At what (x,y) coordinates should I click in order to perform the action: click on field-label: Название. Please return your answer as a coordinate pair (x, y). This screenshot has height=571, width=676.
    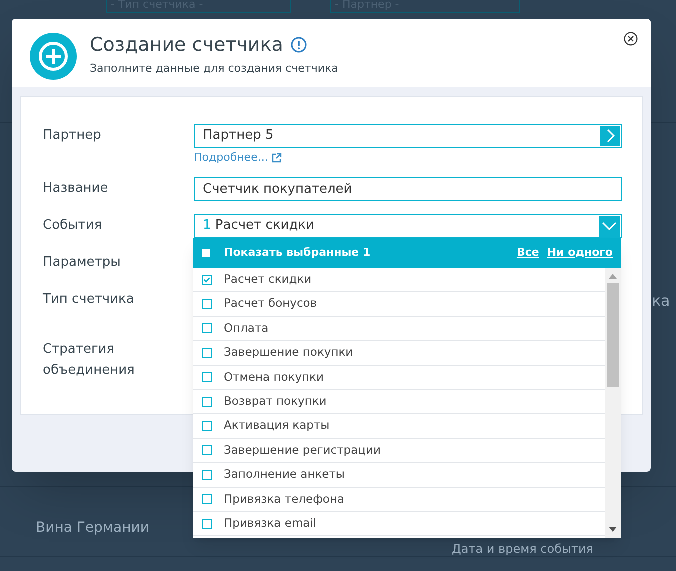
    Looking at the image, I should click on (76, 189).